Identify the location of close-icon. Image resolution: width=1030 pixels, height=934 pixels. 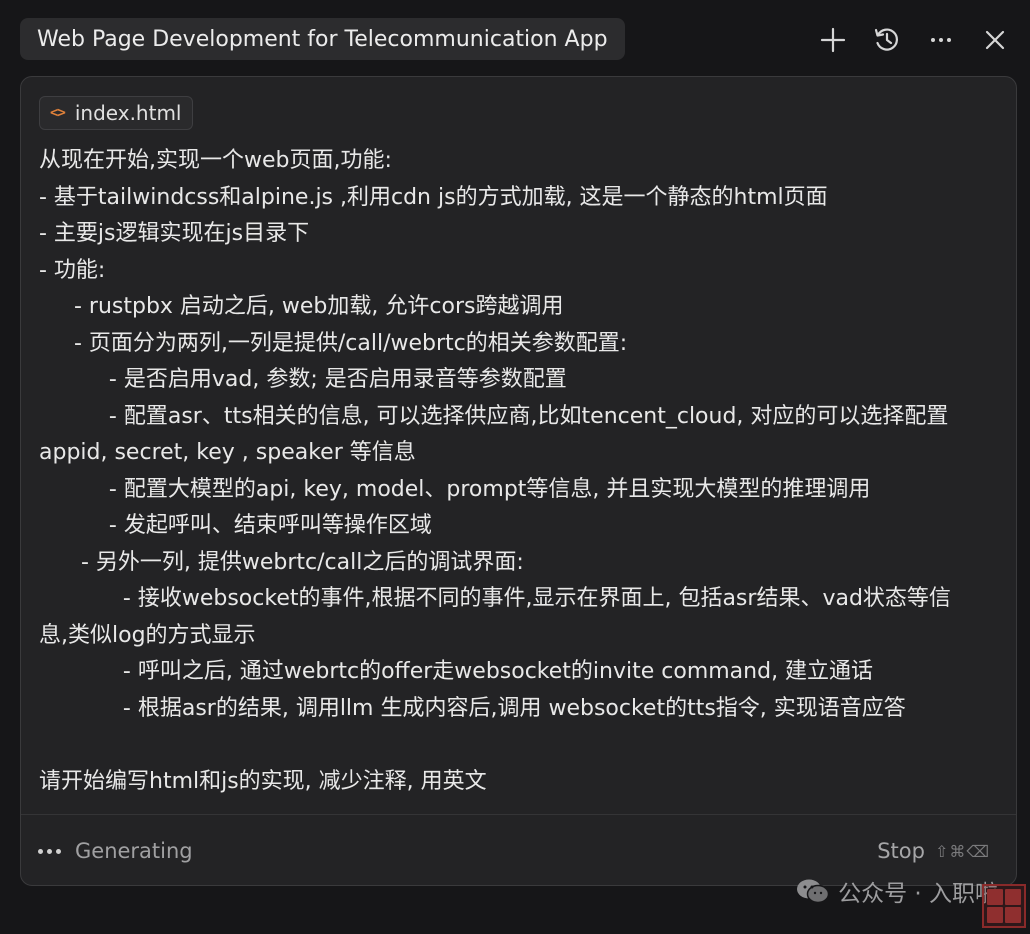
(995, 40).